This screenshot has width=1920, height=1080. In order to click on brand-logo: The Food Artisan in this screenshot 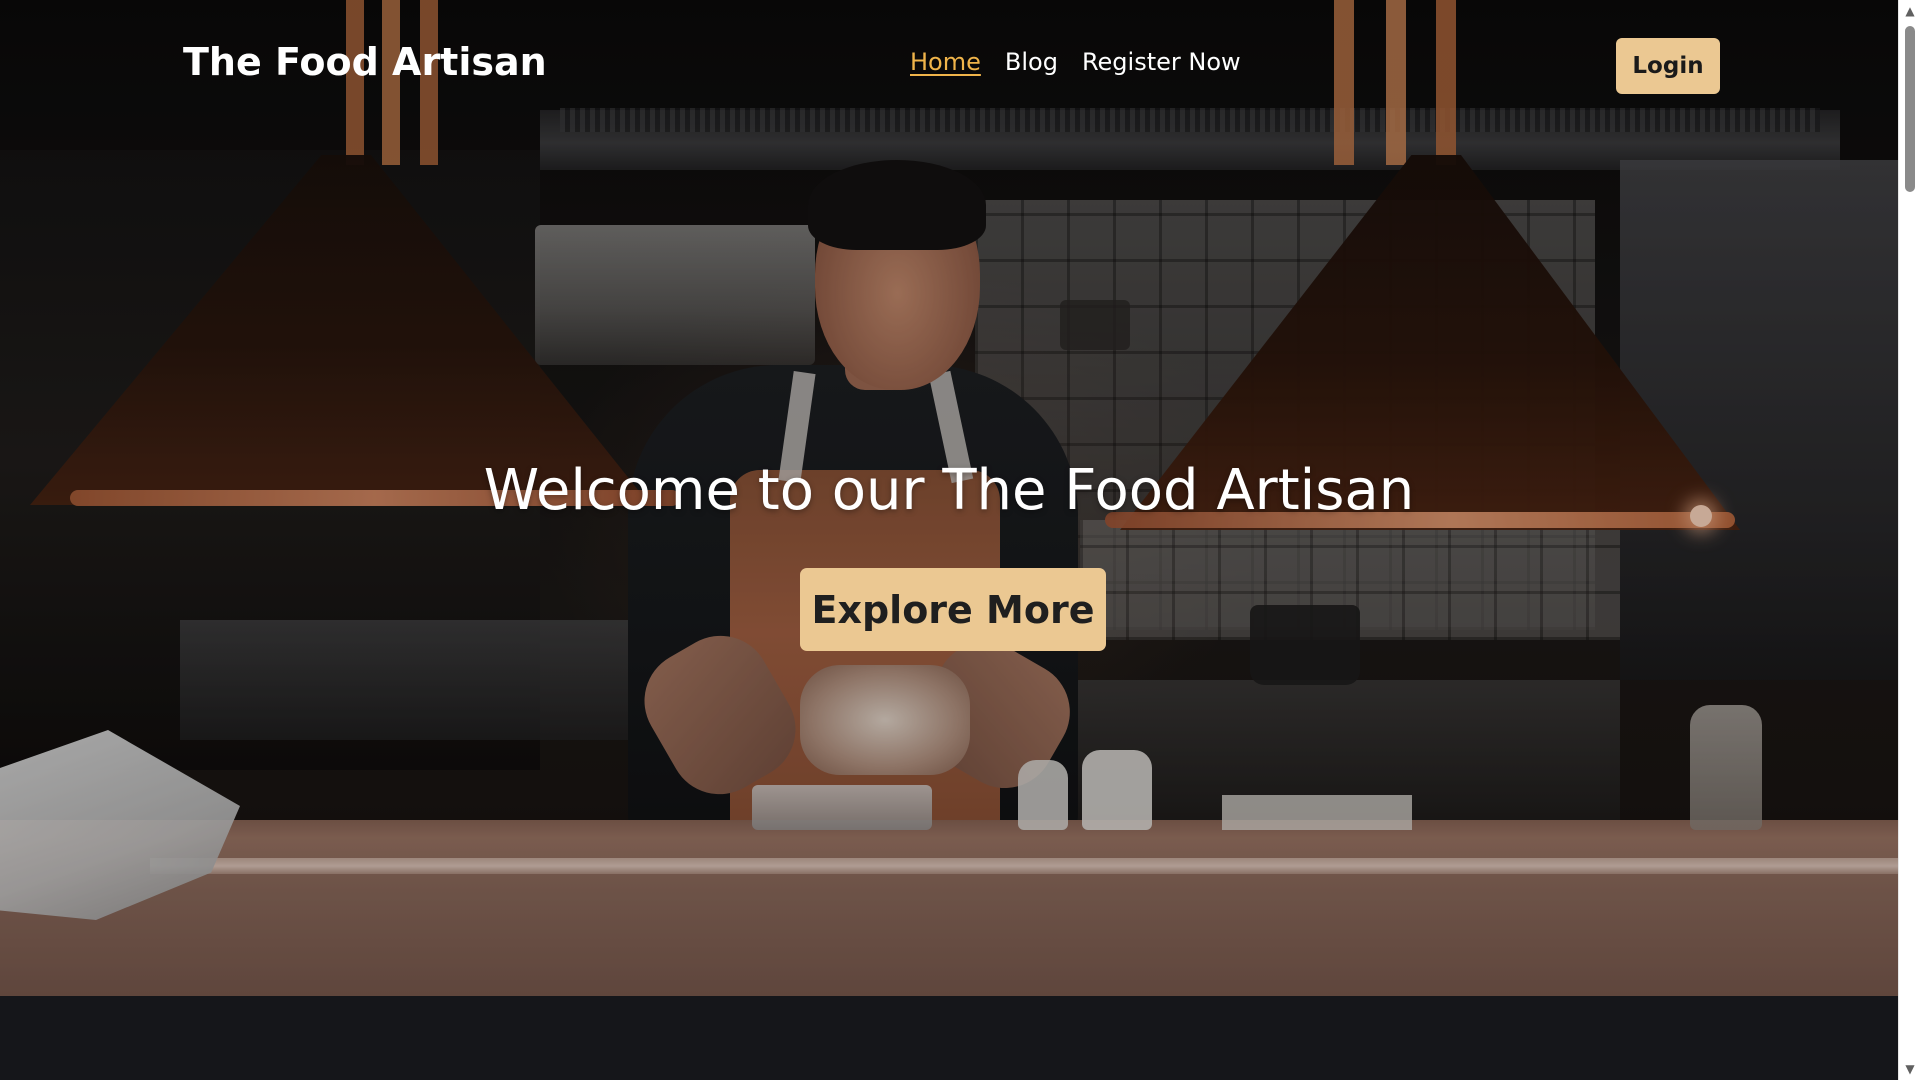, I will do `click(365, 62)`.